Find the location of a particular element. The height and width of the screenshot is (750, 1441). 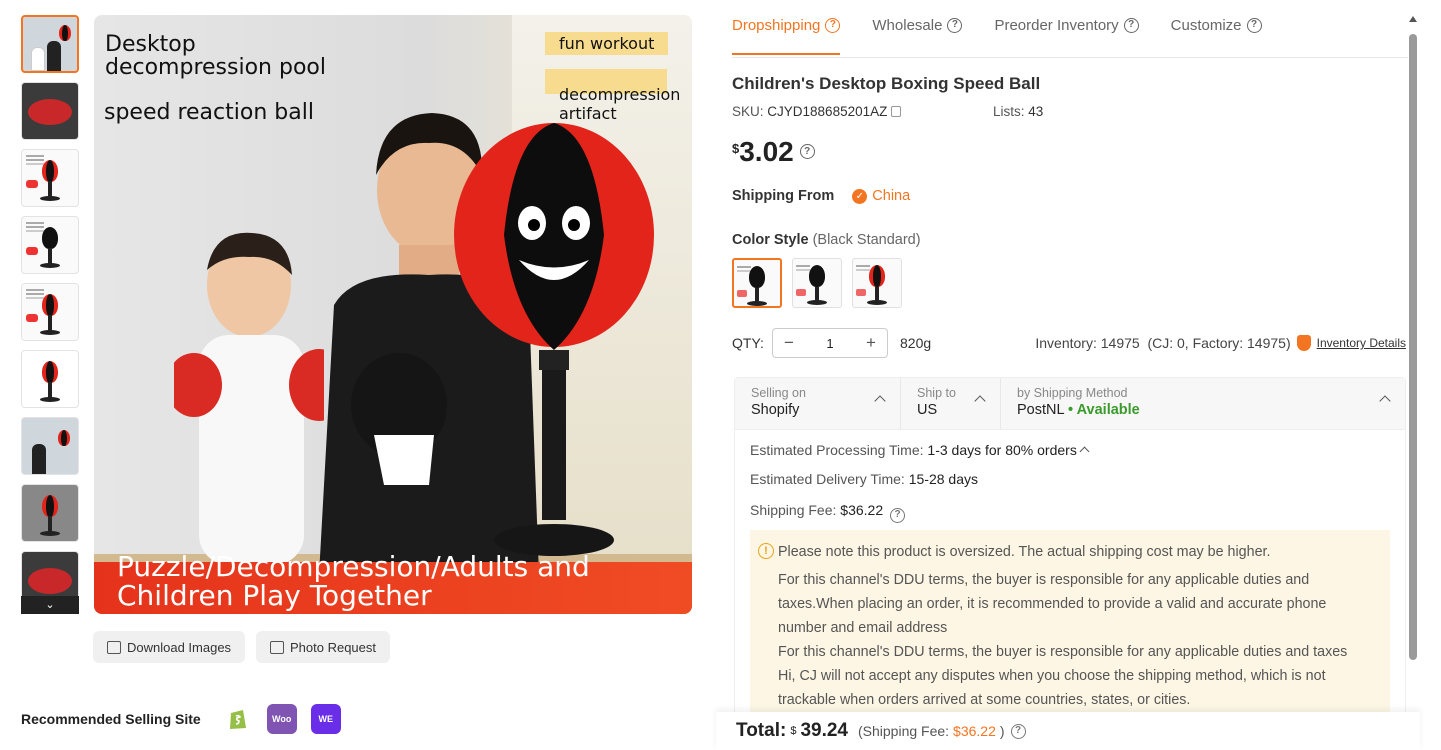

wee2c-icon: WE is located at coordinates (325, 719).